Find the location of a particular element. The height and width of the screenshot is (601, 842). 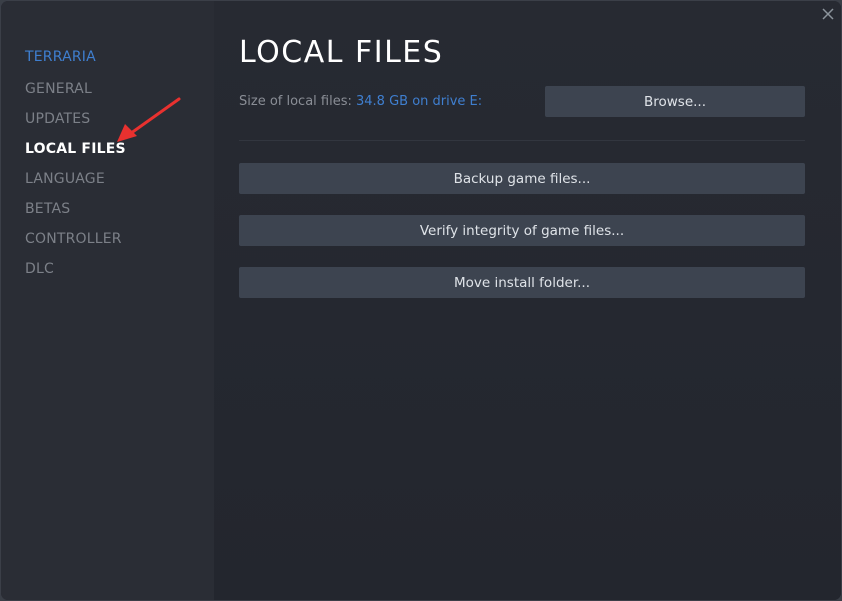

size-label: Size of local files: is located at coordinates (295, 101).